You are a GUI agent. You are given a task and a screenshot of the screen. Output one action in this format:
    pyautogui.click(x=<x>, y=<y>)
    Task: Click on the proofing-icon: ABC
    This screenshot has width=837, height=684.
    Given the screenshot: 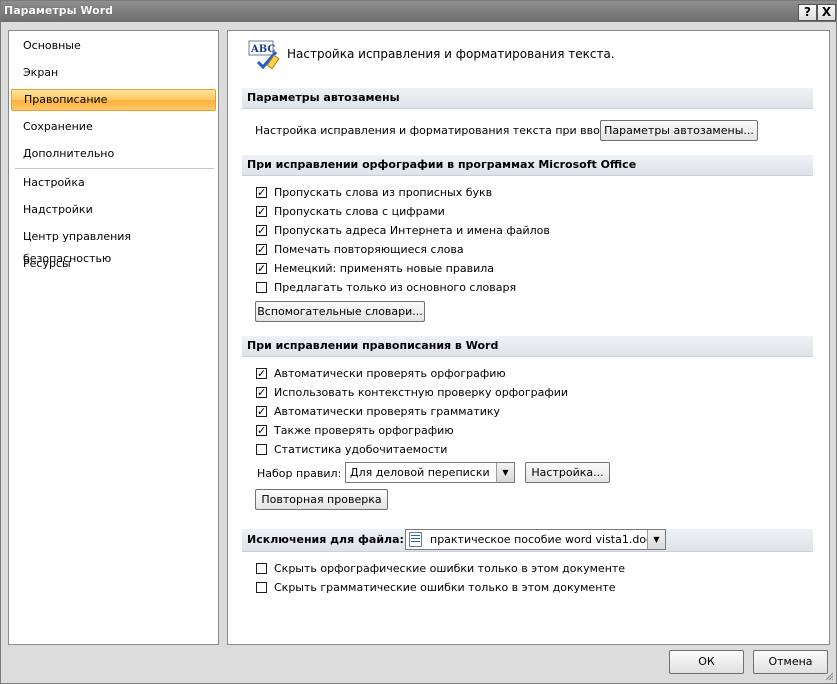 What is the action you would take?
    pyautogui.click(x=264, y=55)
    